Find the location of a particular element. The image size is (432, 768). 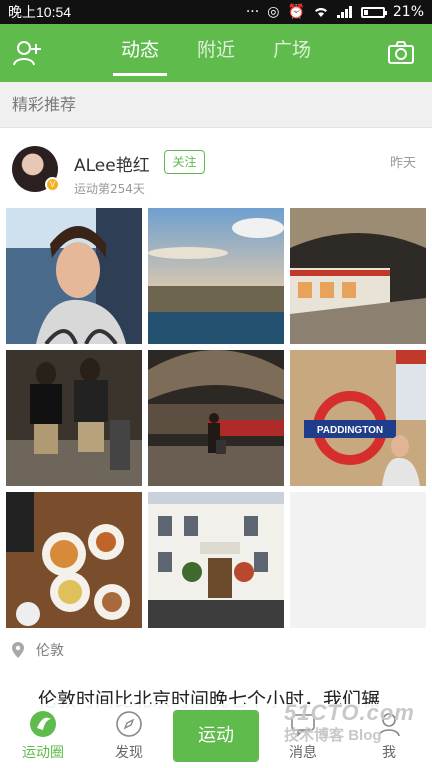

post-location: 伦敦 is located at coordinates (38, 650).